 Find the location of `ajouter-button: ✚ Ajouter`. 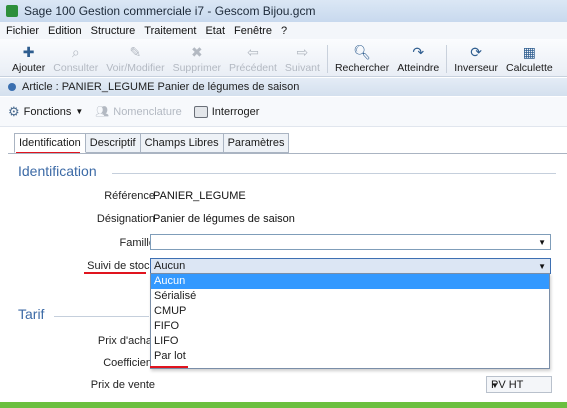

ajouter-button: ✚ Ajouter is located at coordinates (28, 59).